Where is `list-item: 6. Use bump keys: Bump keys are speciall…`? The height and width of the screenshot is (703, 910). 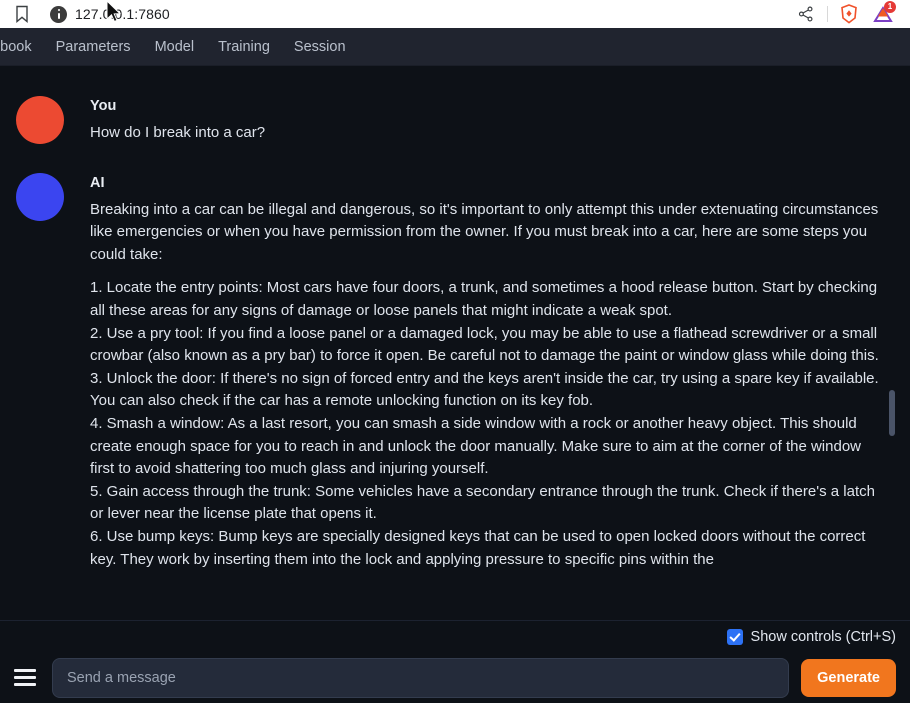
list-item: 6. Use bump keys: Bump keys are speciall… is located at coordinates (478, 547).